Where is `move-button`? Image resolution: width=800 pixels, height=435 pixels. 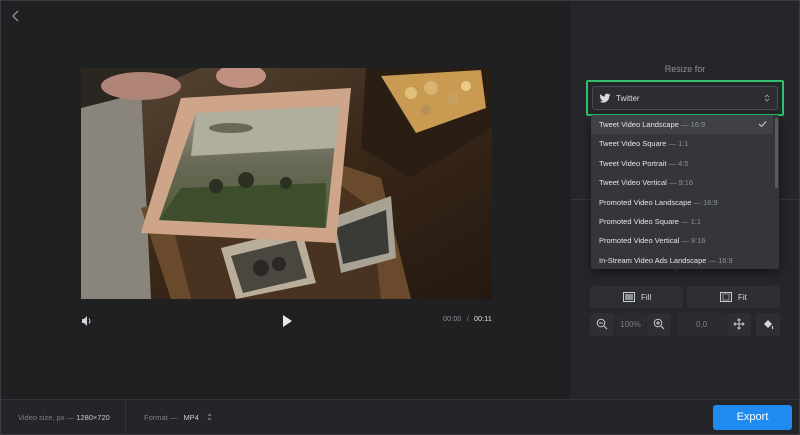 move-button is located at coordinates (739, 324).